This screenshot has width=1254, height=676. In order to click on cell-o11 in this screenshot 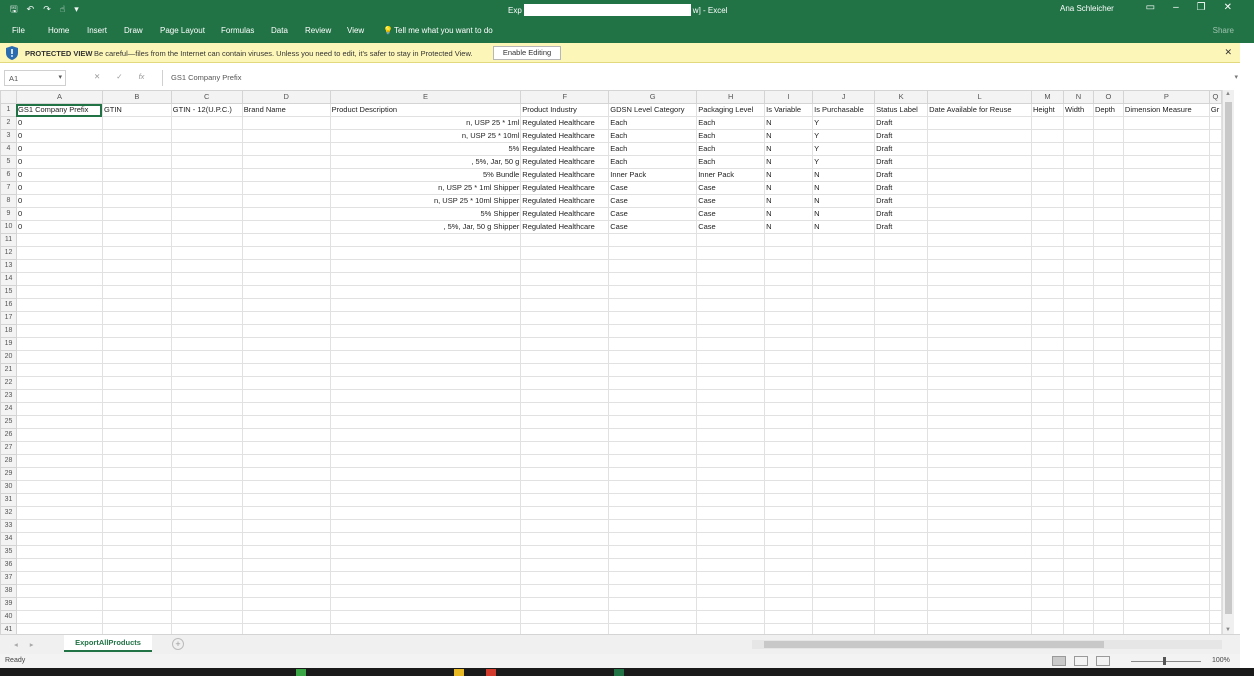, I will do `click(1108, 240)`.